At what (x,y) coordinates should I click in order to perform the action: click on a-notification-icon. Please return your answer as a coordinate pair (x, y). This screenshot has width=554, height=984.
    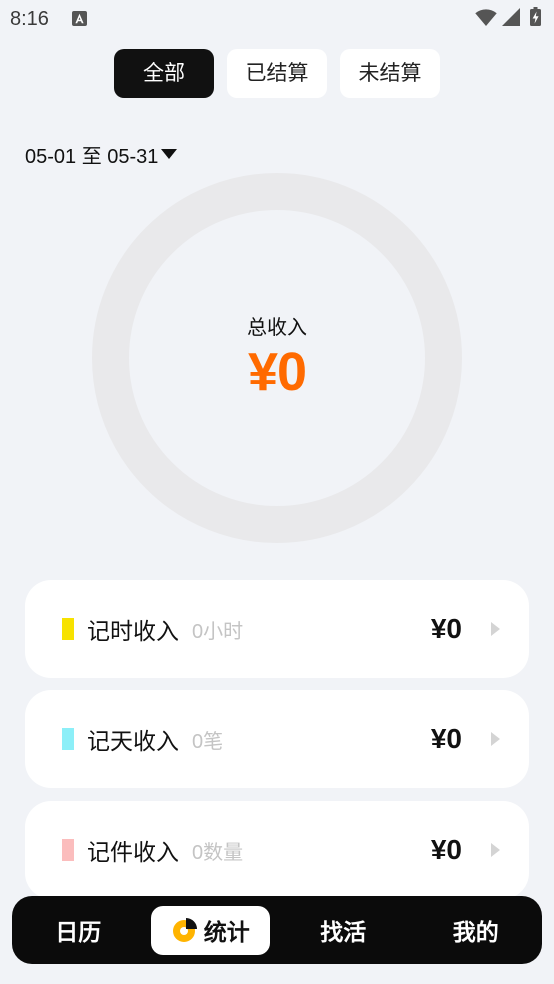
    Looking at the image, I should click on (79, 18).